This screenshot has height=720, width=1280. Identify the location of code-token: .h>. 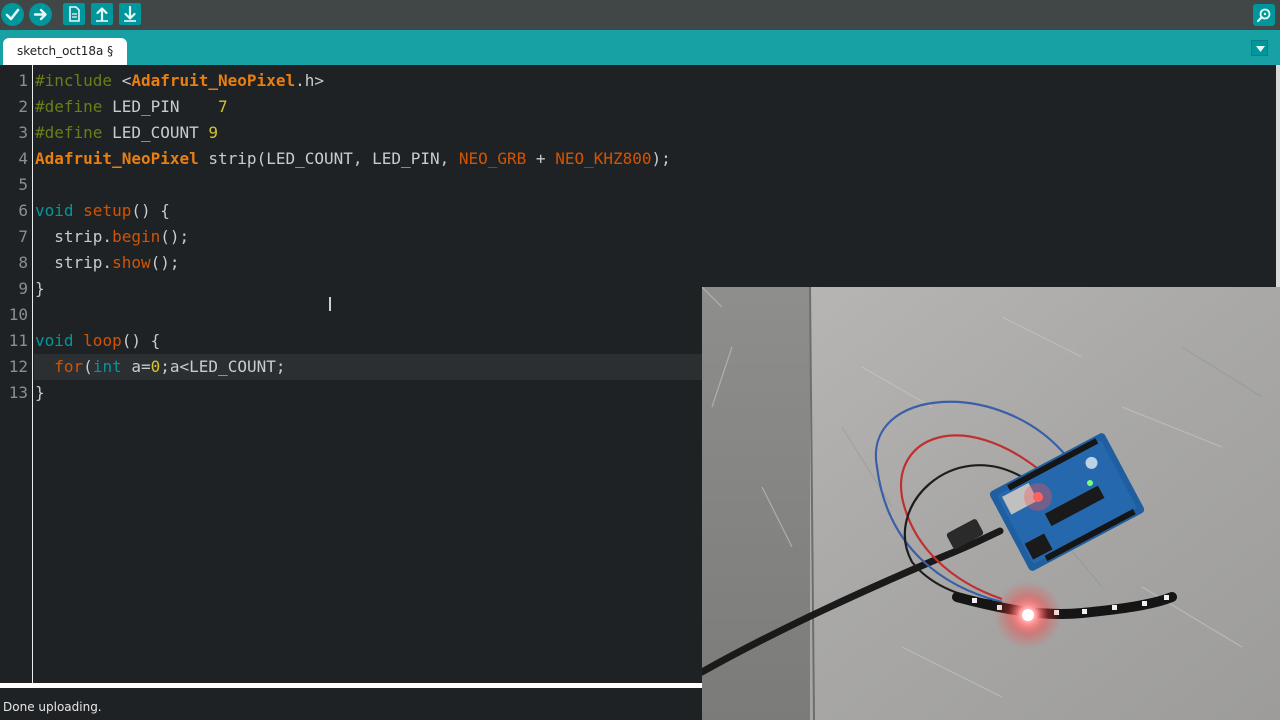
(309, 80).